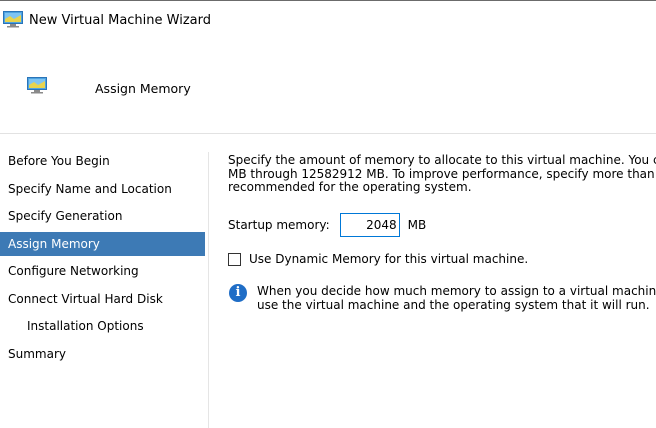  What do you see at coordinates (102, 299) in the screenshot?
I see `nav-step-connect-virtual-hard-disk: Connect Virtual Hard Disk` at bounding box center [102, 299].